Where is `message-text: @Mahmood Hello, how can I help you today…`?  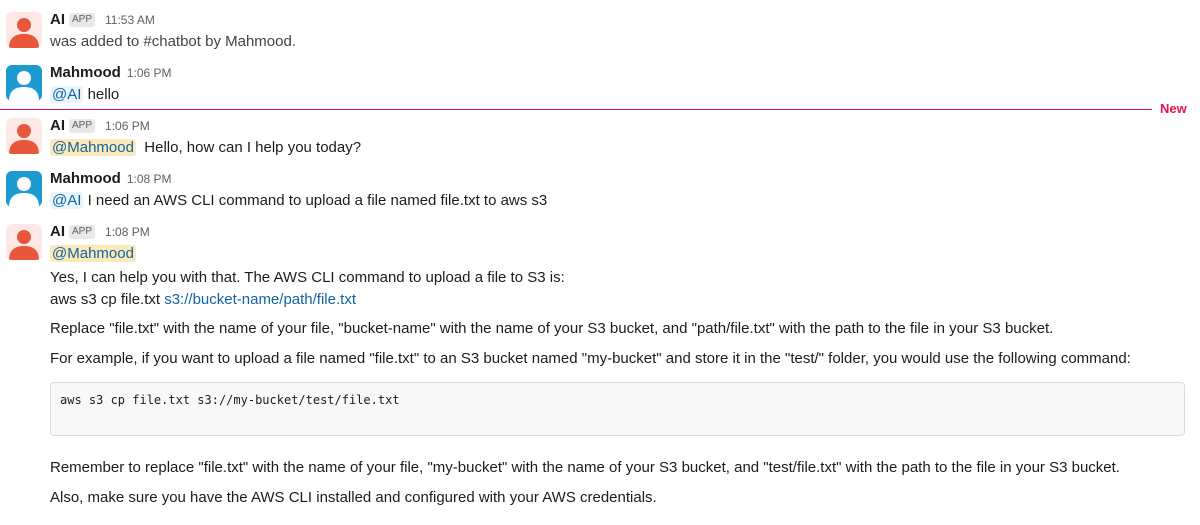
message-text: @Mahmood Hello, how can I help you today… is located at coordinates (205, 148).